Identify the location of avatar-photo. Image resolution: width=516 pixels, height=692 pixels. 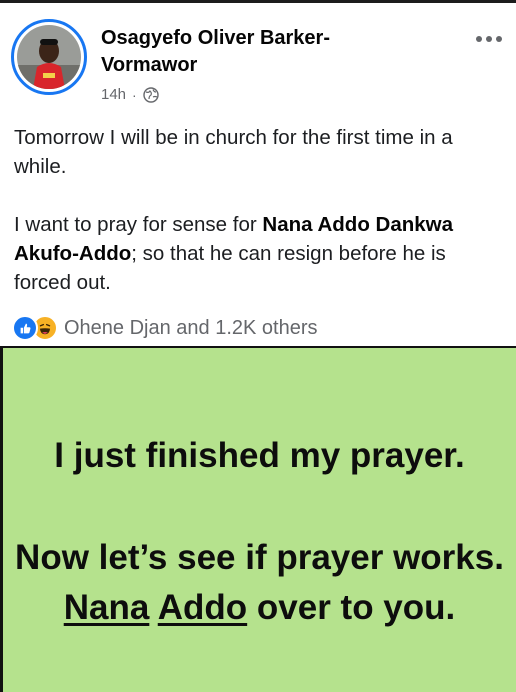
(49, 57).